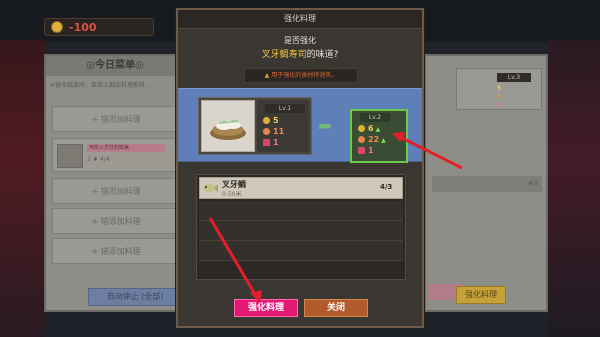 This screenshot has height=337, width=600. Describe the element at coordinates (271, 142) in the screenshot. I see `current-heart-stat: 1` at that location.